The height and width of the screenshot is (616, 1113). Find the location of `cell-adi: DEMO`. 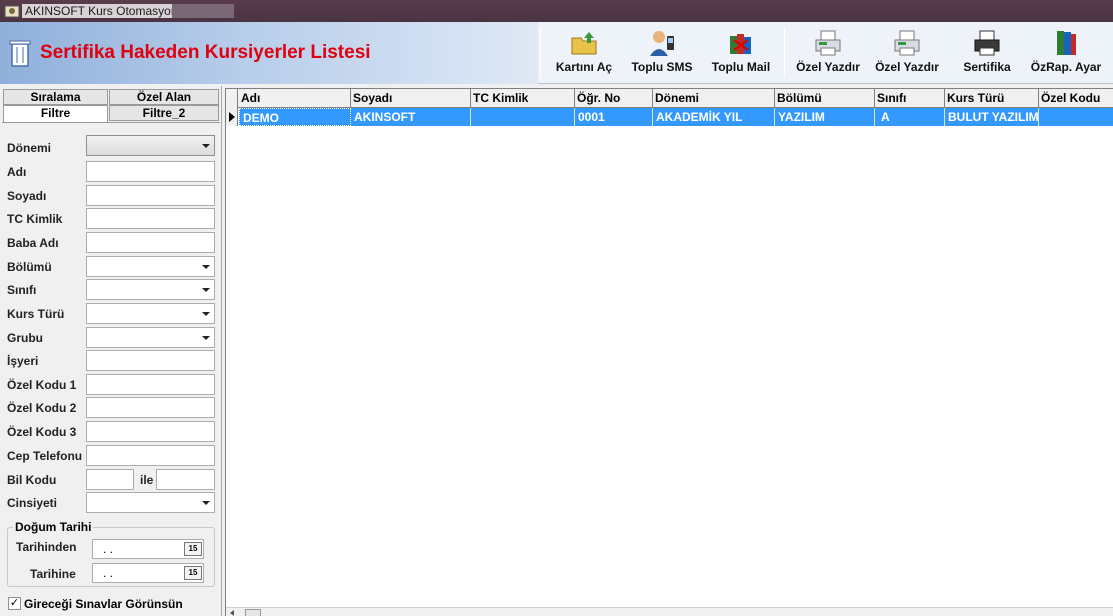

cell-adi: DEMO is located at coordinates (295, 117).